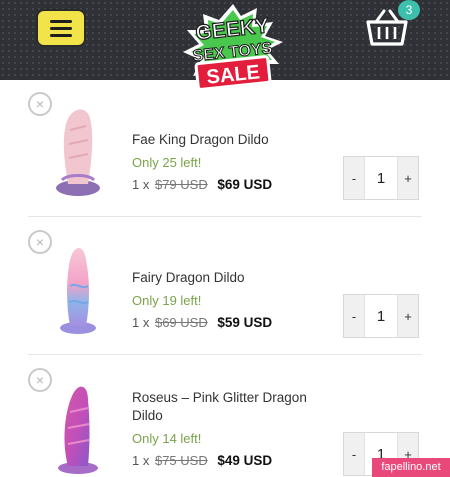  What do you see at coordinates (245, 460) in the screenshot?
I see `sale-price: $49 USD` at bounding box center [245, 460].